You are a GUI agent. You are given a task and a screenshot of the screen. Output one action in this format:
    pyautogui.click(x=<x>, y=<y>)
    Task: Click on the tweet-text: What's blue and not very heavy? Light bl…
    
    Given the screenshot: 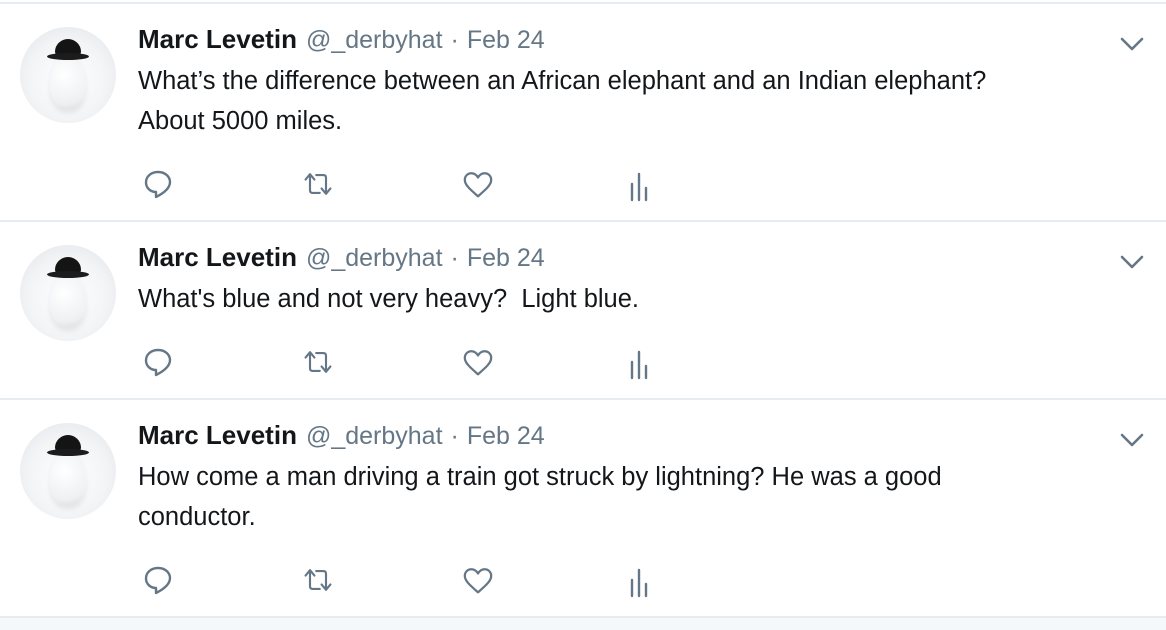 What is the action you would take?
    pyautogui.click(x=618, y=299)
    